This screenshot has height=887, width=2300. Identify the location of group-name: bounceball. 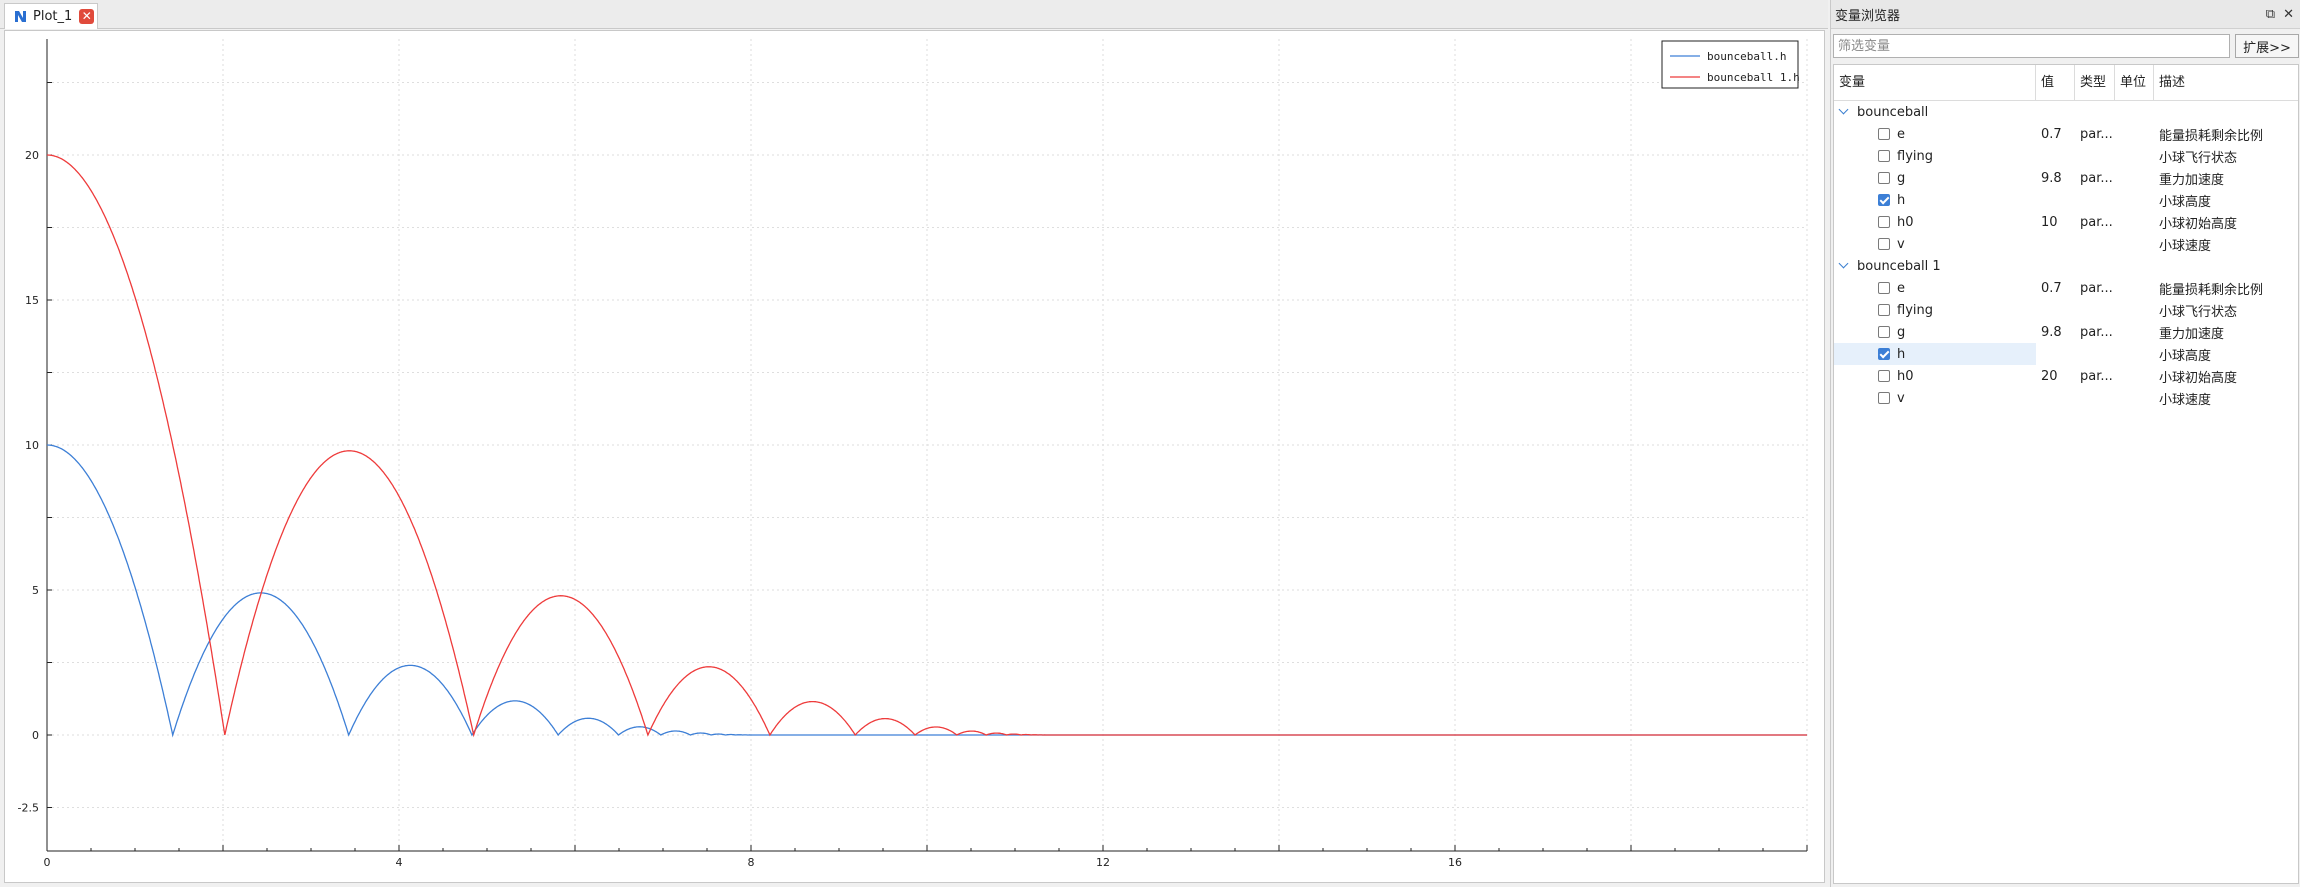
(1893, 112).